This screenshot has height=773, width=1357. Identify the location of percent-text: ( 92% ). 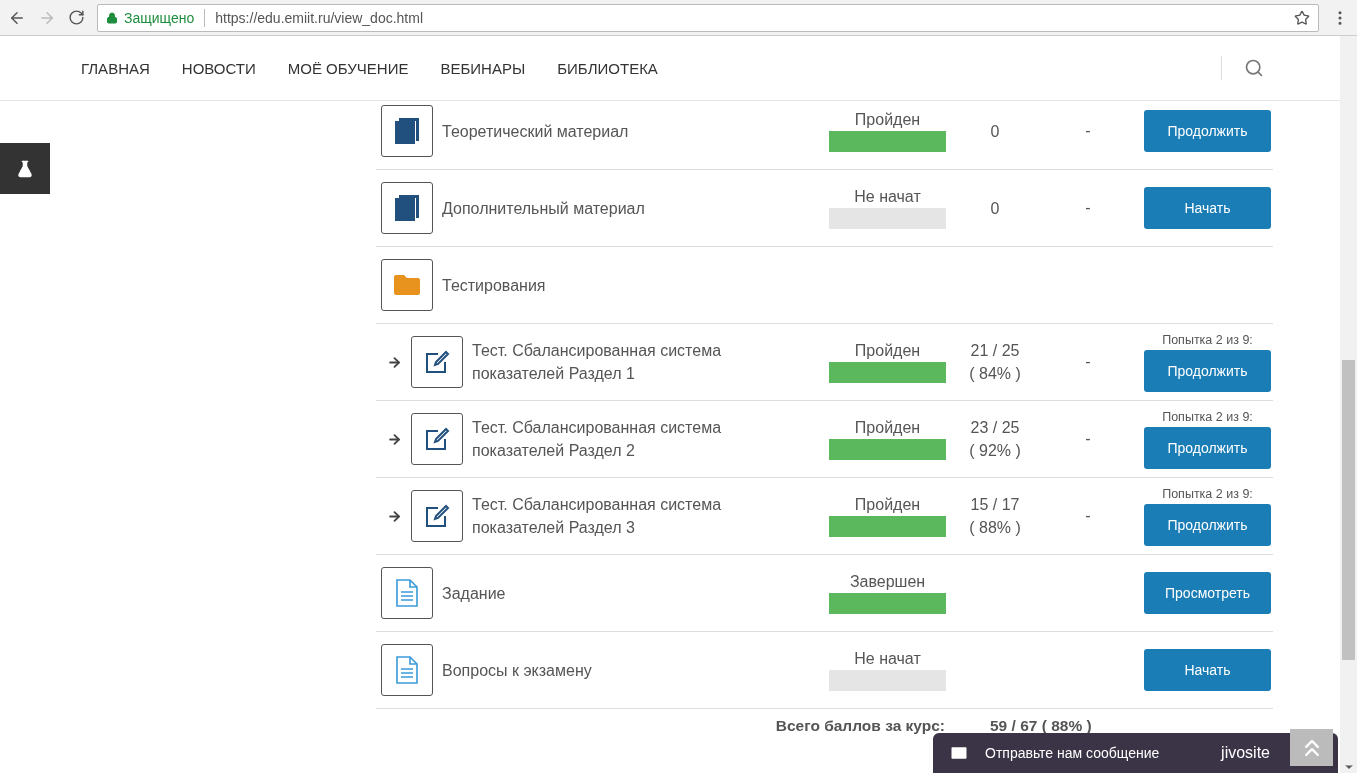
(995, 451).